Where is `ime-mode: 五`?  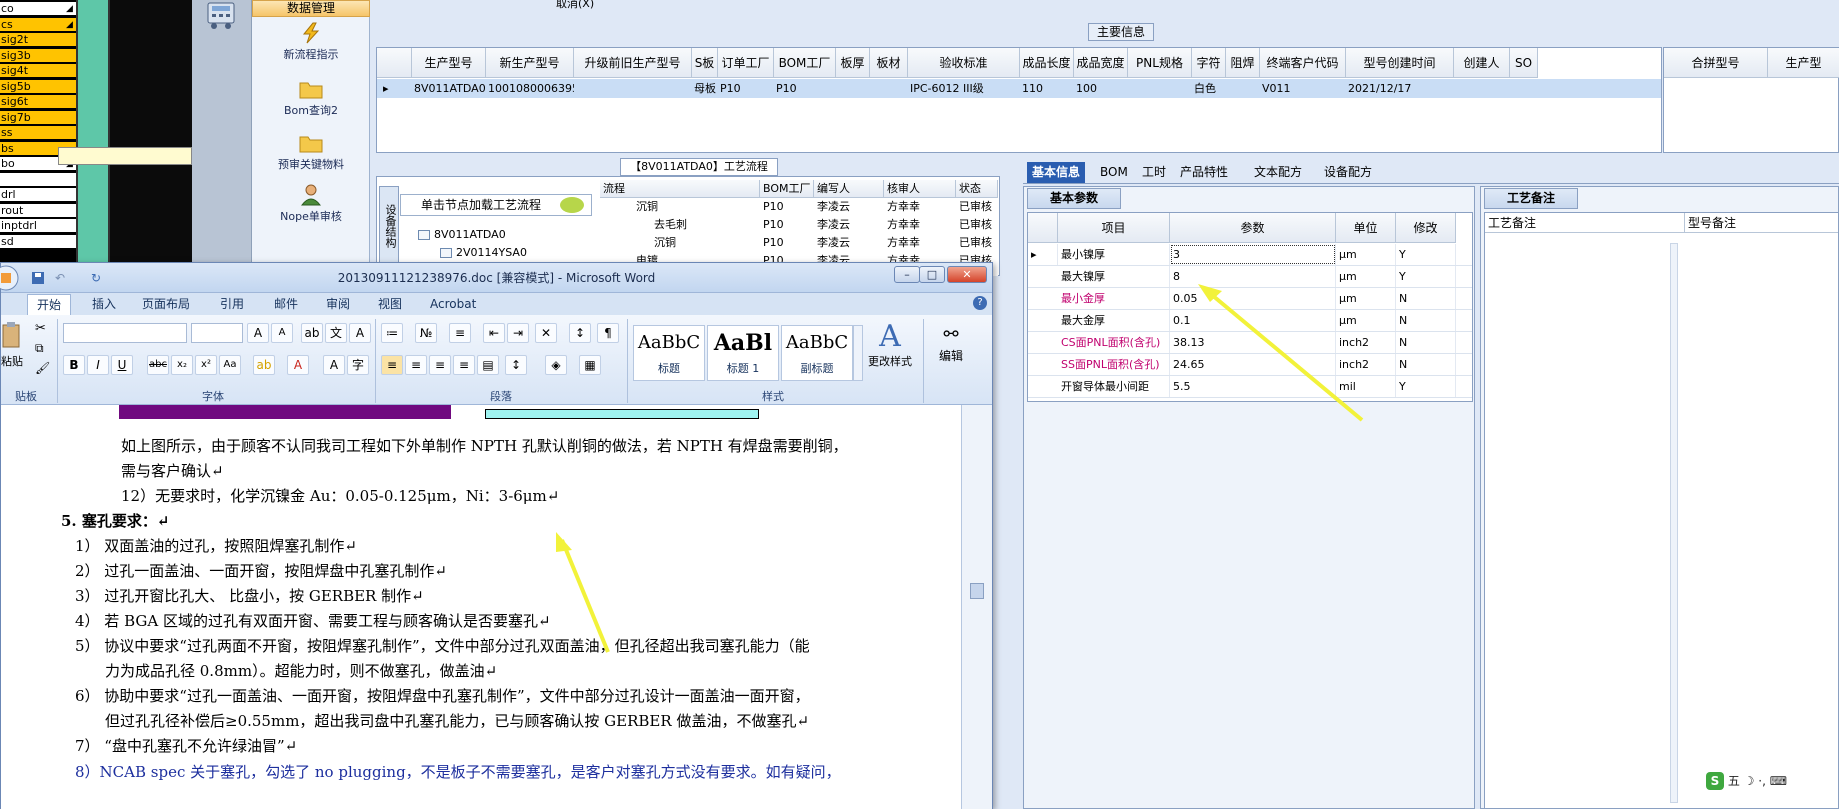 ime-mode: 五 is located at coordinates (1734, 781).